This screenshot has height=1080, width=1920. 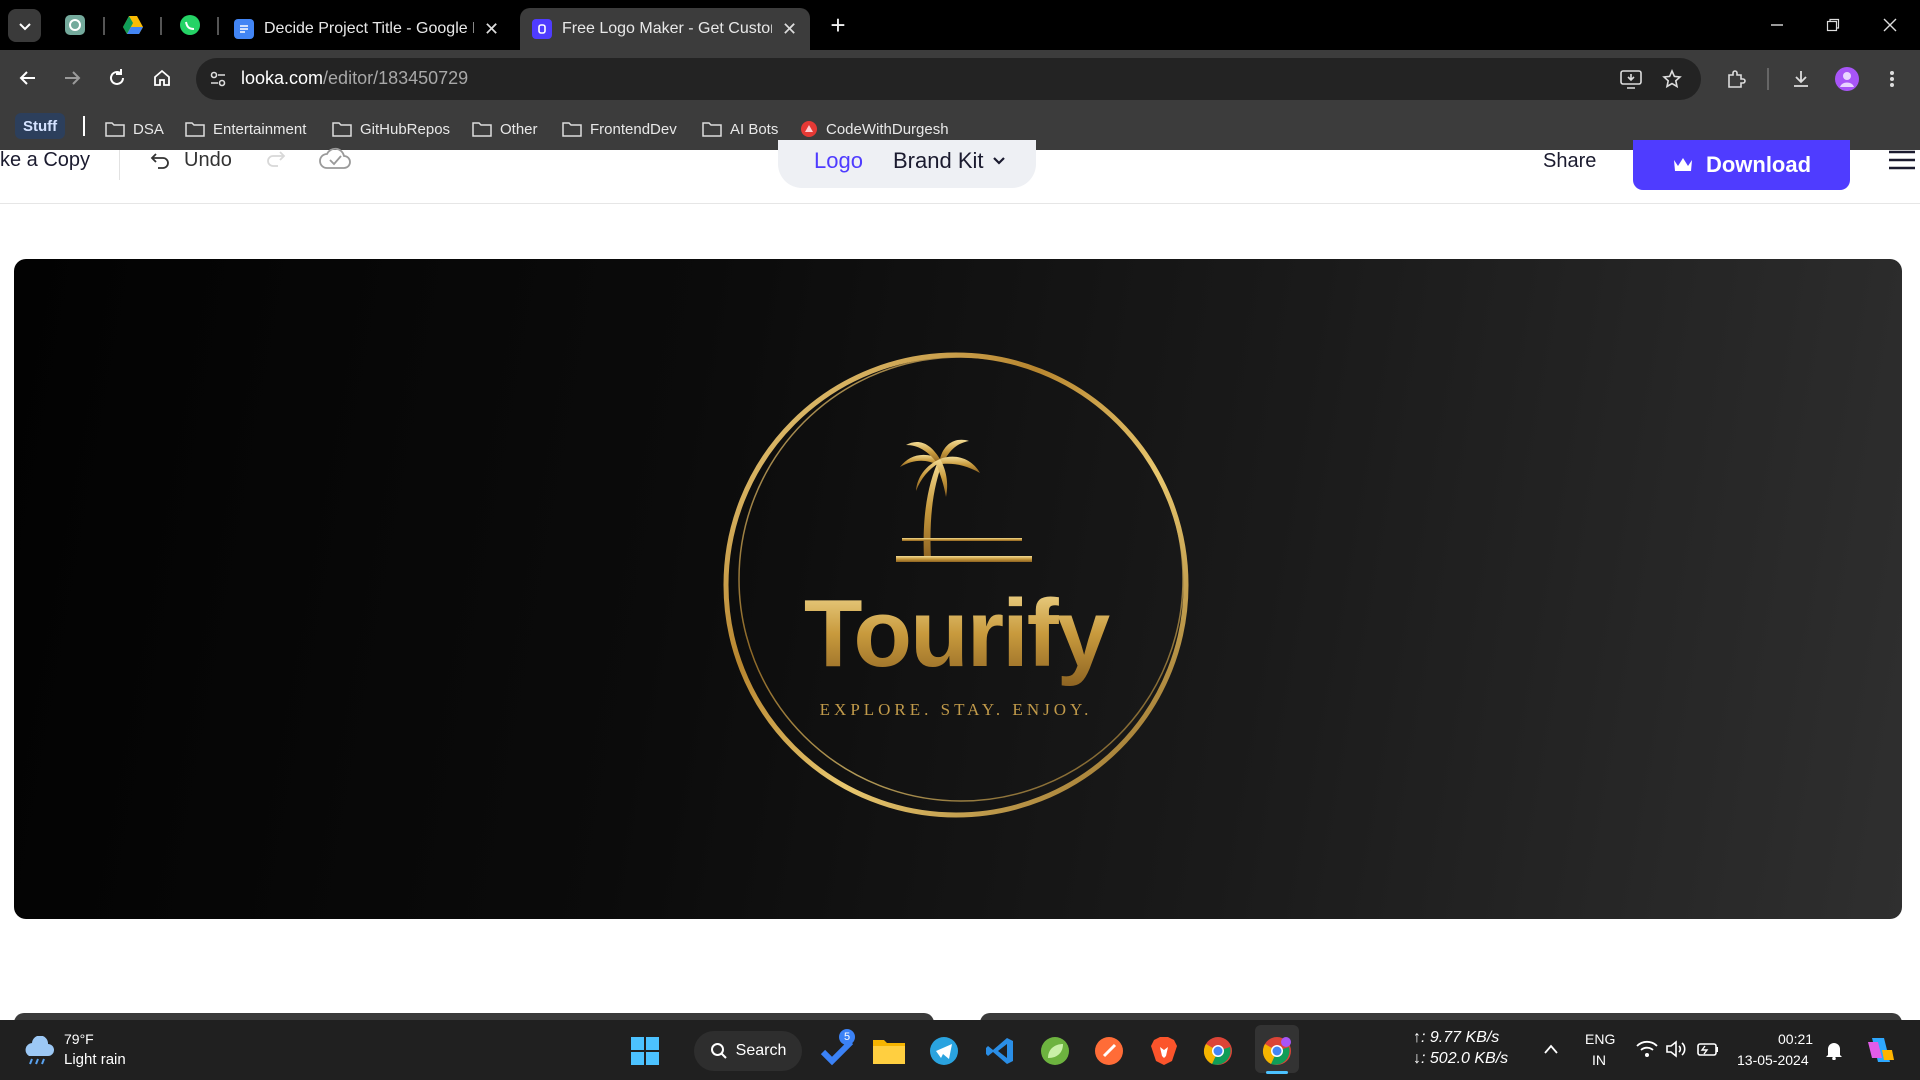 I want to click on search-icon, so click(x=718, y=1051).